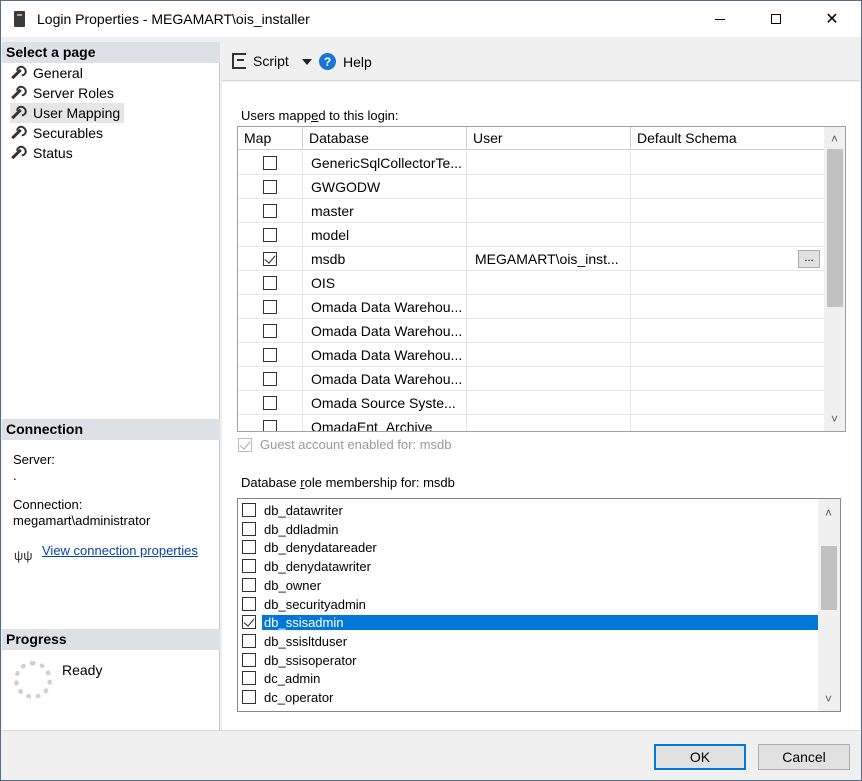 The height and width of the screenshot is (781, 862). Describe the element at coordinates (43, 153) in the screenshot. I see `nav-item-status: Status` at that location.